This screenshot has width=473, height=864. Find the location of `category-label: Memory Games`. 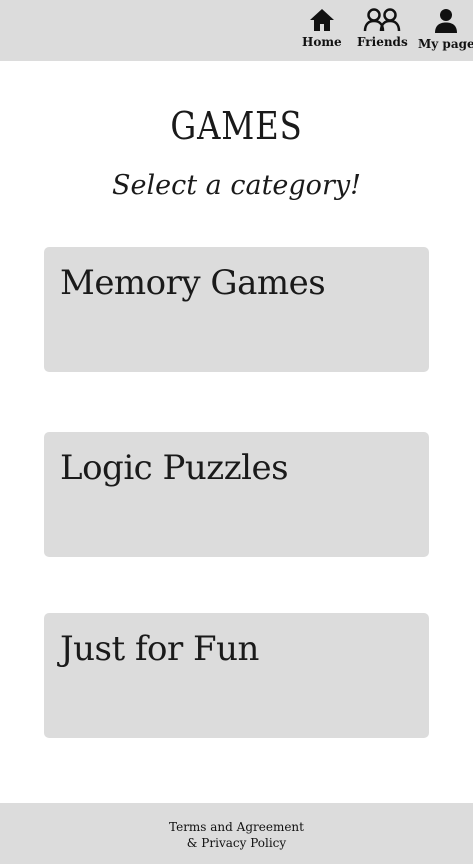

category-label: Memory Games is located at coordinates (193, 283).